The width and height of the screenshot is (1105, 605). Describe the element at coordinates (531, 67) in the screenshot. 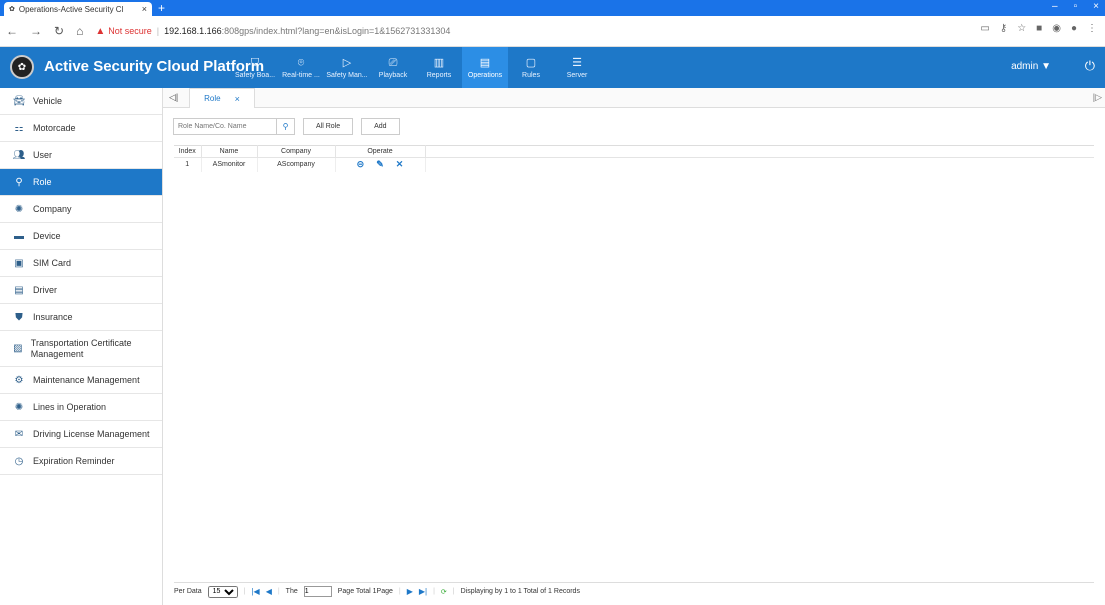

I see `menu-rules: ▢ Rules` at that location.